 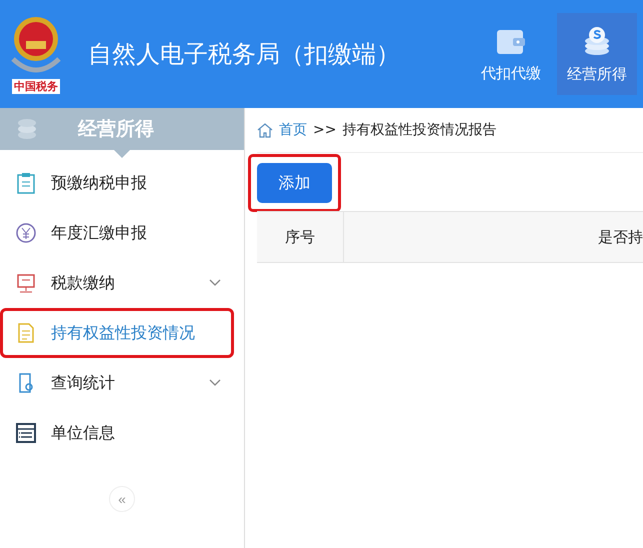 What do you see at coordinates (117, 283) in the screenshot?
I see `sidebar-item: 税款缴纳` at bounding box center [117, 283].